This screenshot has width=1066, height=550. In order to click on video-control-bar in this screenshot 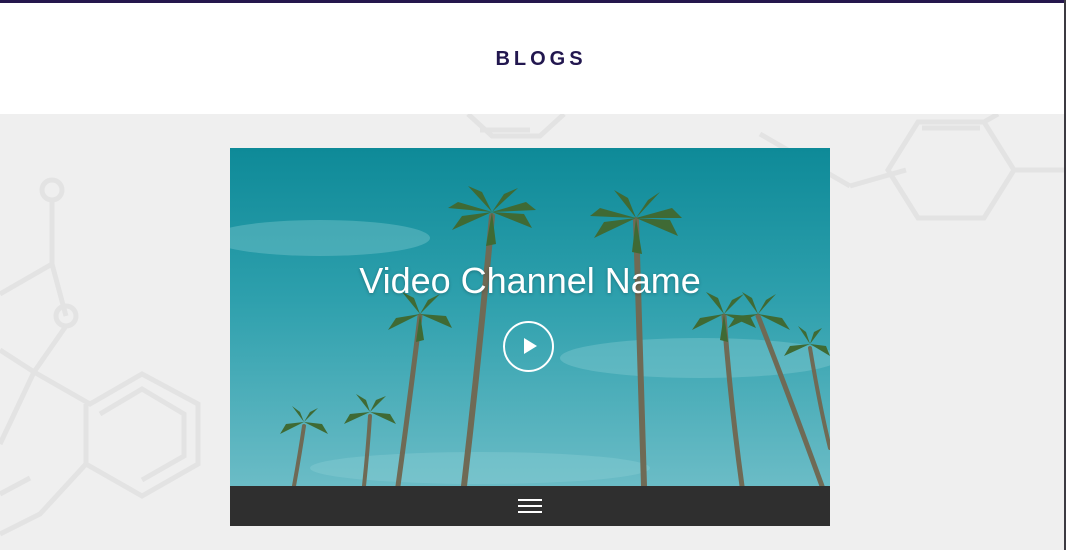, I will do `click(530, 506)`.